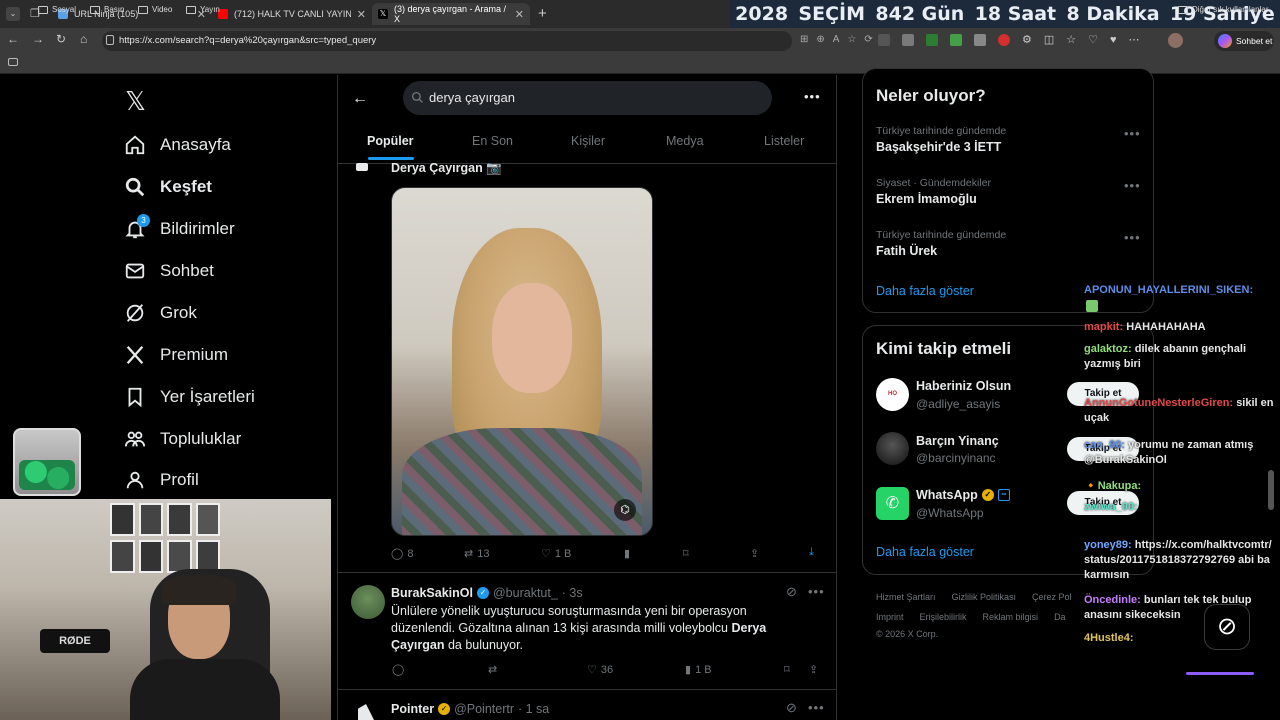  Describe the element at coordinates (189, 397) in the screenshot. I see `sidebar-item-bookmarks: Yer İşaretleri` at that location.